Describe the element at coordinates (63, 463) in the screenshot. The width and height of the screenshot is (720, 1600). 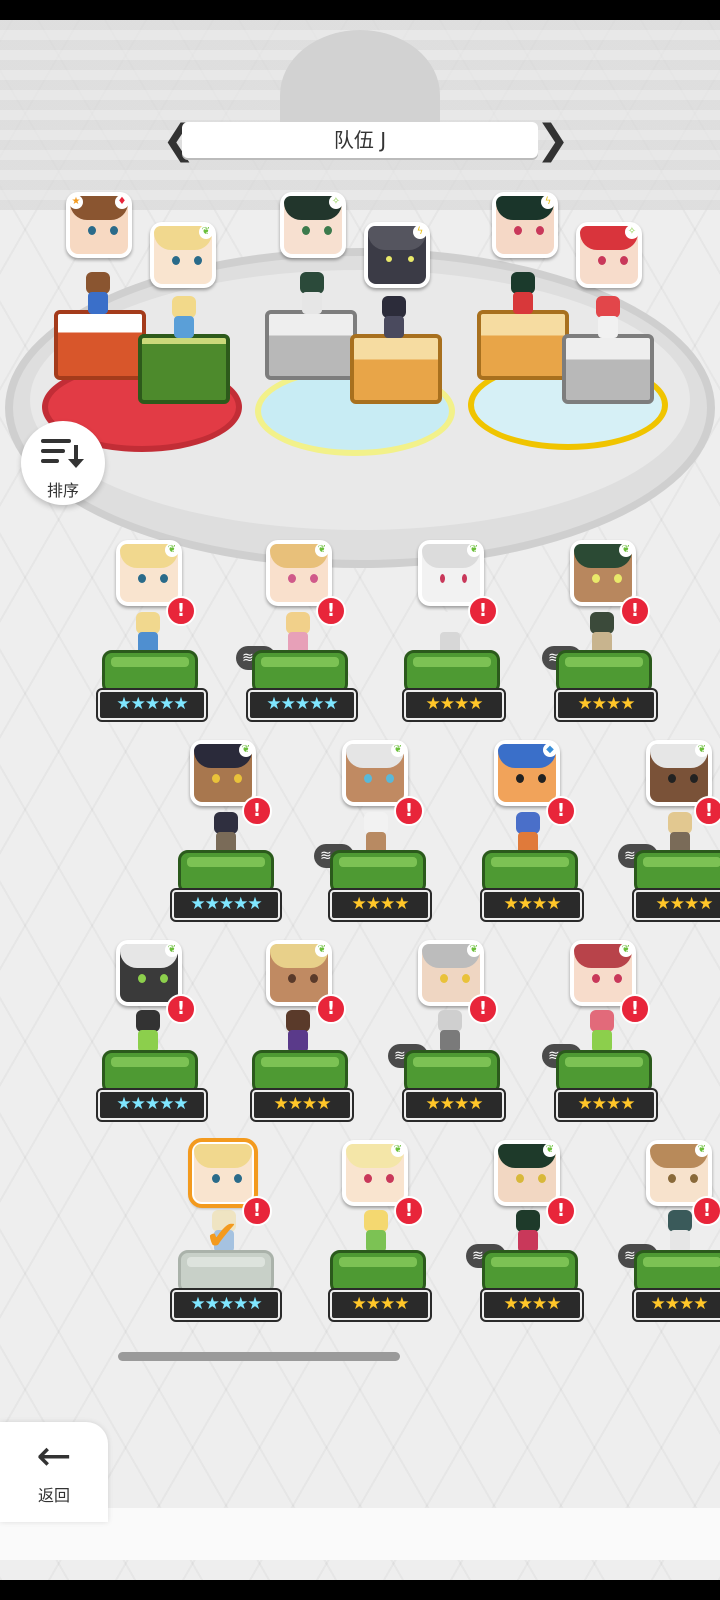
I see `sort-button: 排序` at that location.